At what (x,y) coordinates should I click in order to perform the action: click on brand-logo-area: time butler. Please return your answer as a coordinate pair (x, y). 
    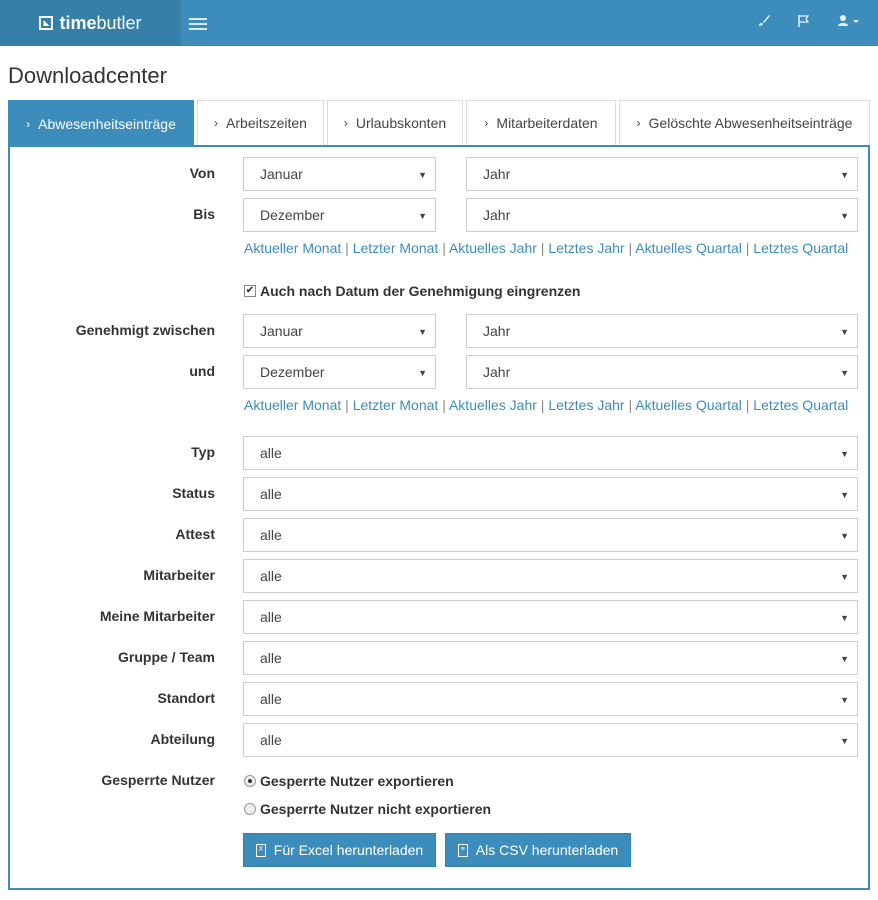
    Looking at the image, I should click on (90, 23).